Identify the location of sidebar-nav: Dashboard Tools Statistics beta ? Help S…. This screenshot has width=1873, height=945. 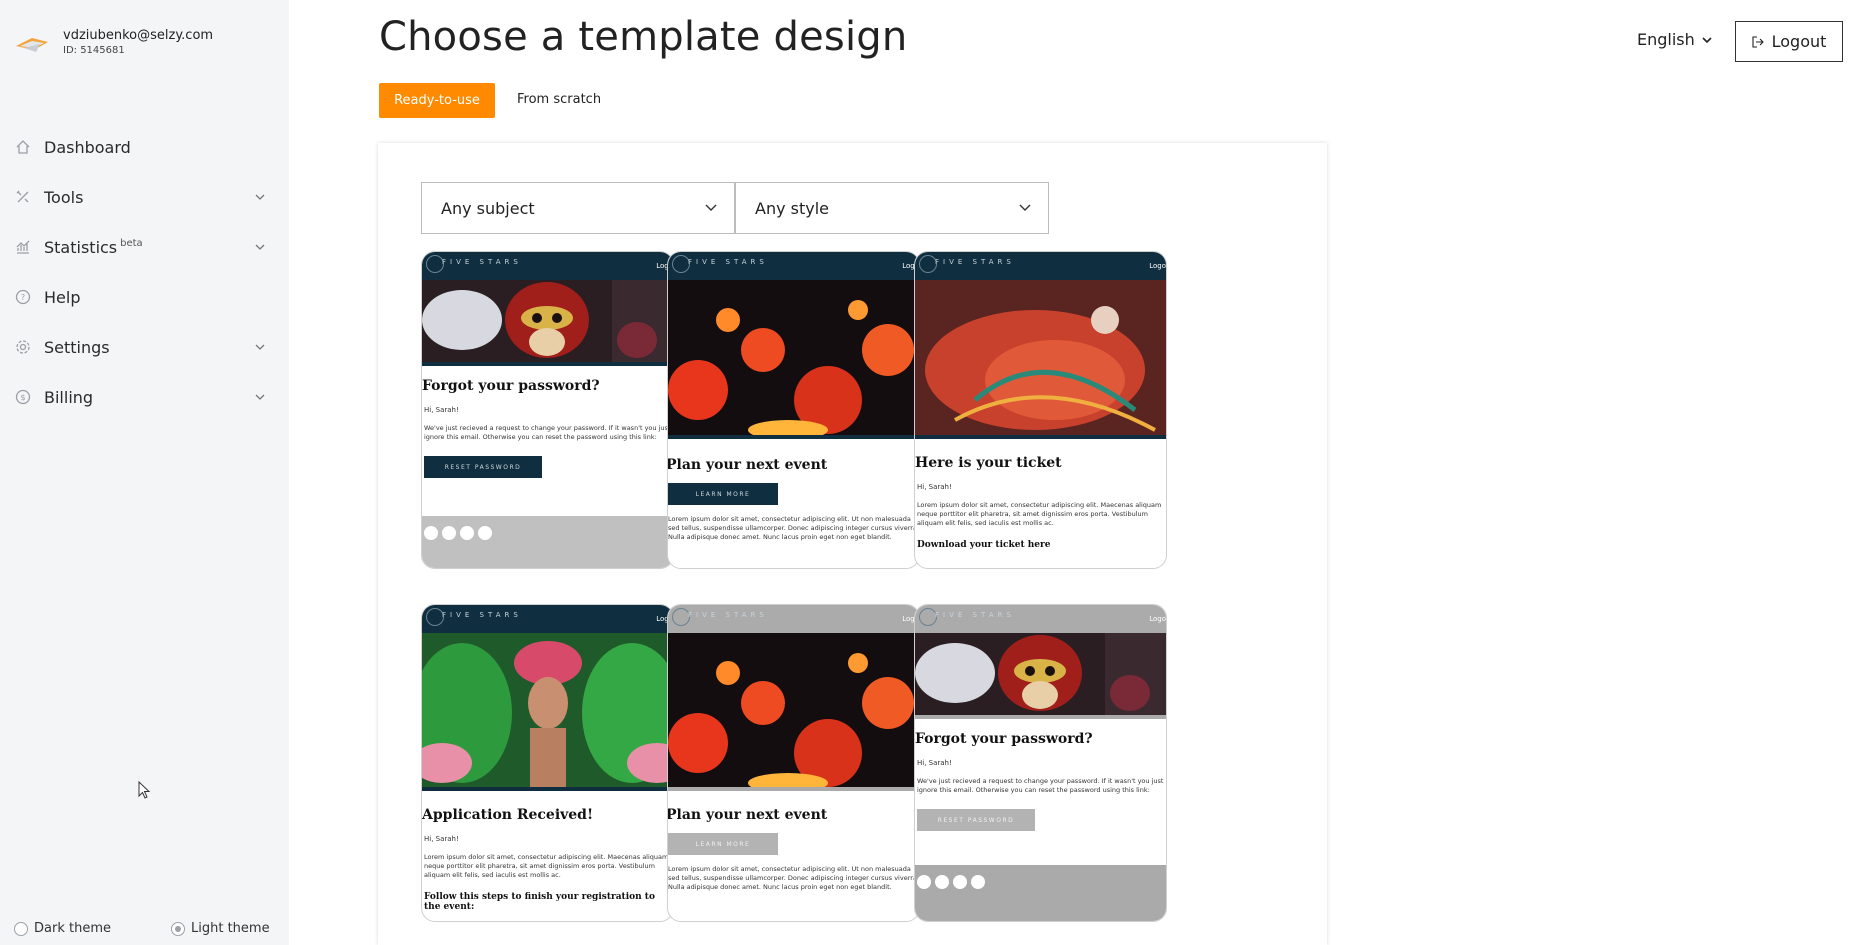
(144, 272).